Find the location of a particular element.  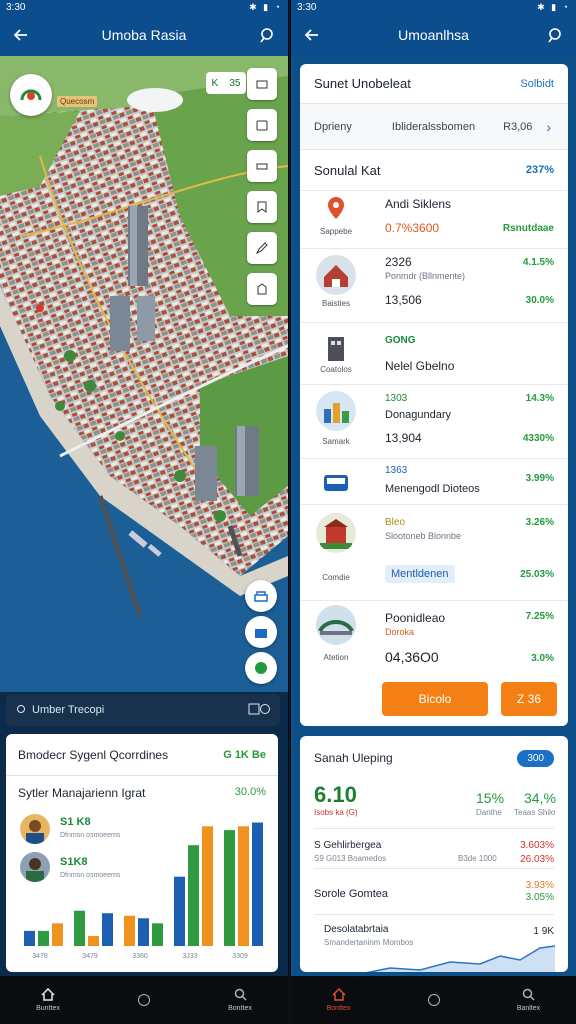

chevron-right-icon: › is located at coordinates (548, 127).